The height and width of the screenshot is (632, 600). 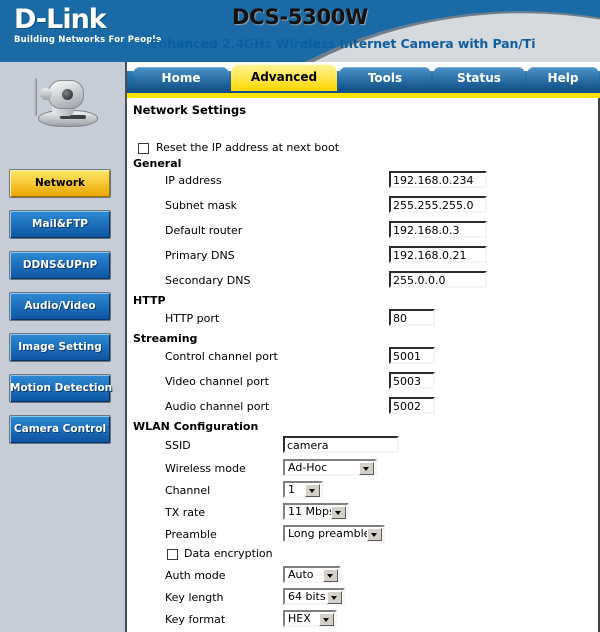 What do you see at coordinates (433, 180) in the screenshot?
I see `ip-address-value: 192.168.0.234` at bounding box center [433, 180].